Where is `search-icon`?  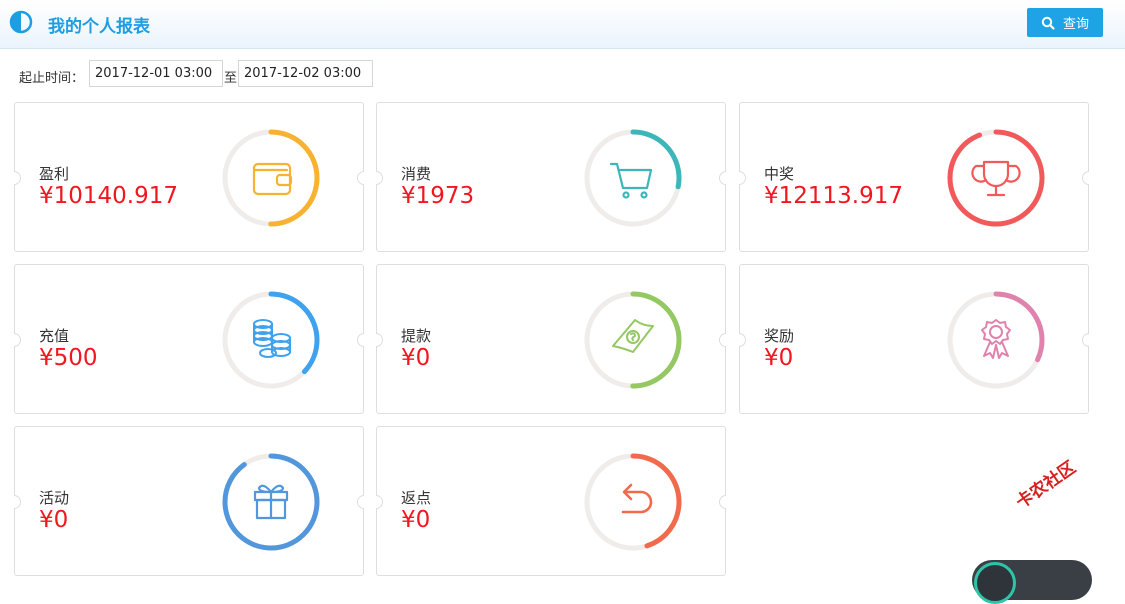
search-icon is located at coordinates (1048, 23).